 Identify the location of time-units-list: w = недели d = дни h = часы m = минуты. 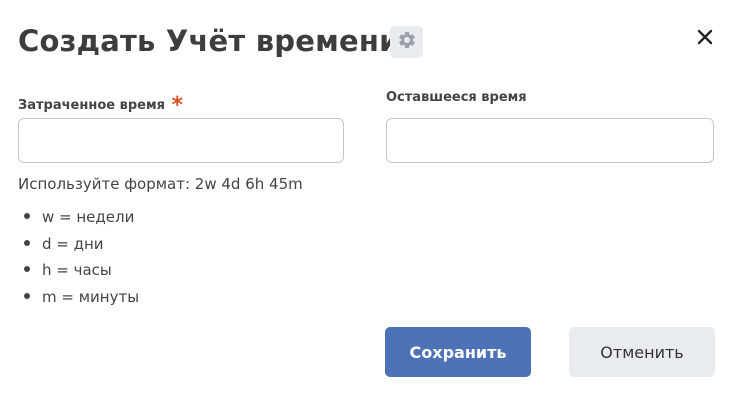
(78, 257).